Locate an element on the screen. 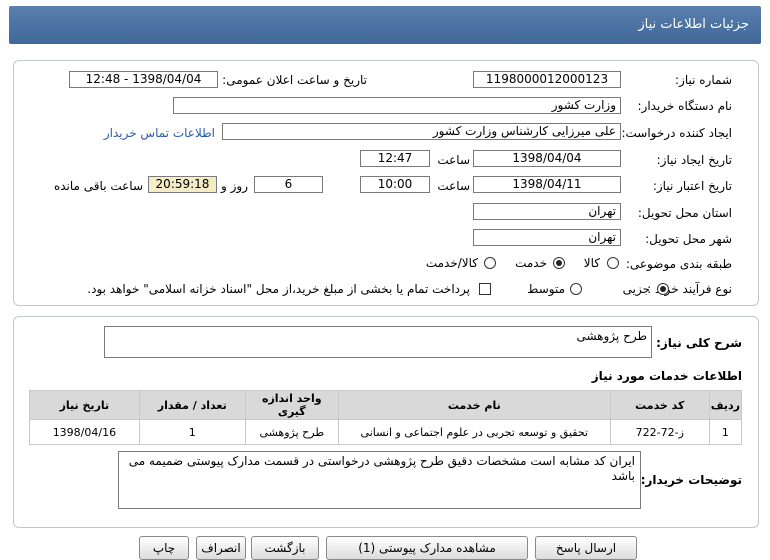 The image size is (770, 560). page-title: جزئیات اطلاعات نیاز is located at coordinates (693, 24).